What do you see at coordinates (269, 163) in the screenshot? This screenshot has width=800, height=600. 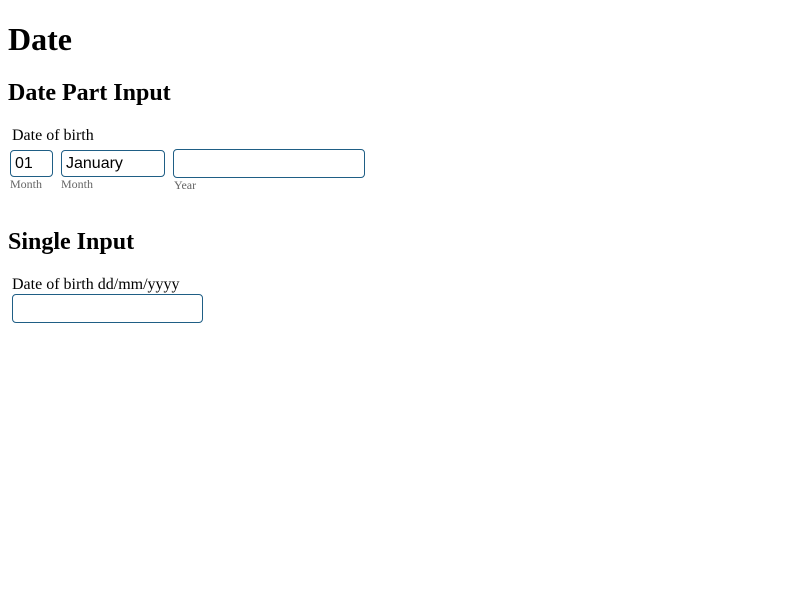 I see `year-input` at bounding box center [269, 163].